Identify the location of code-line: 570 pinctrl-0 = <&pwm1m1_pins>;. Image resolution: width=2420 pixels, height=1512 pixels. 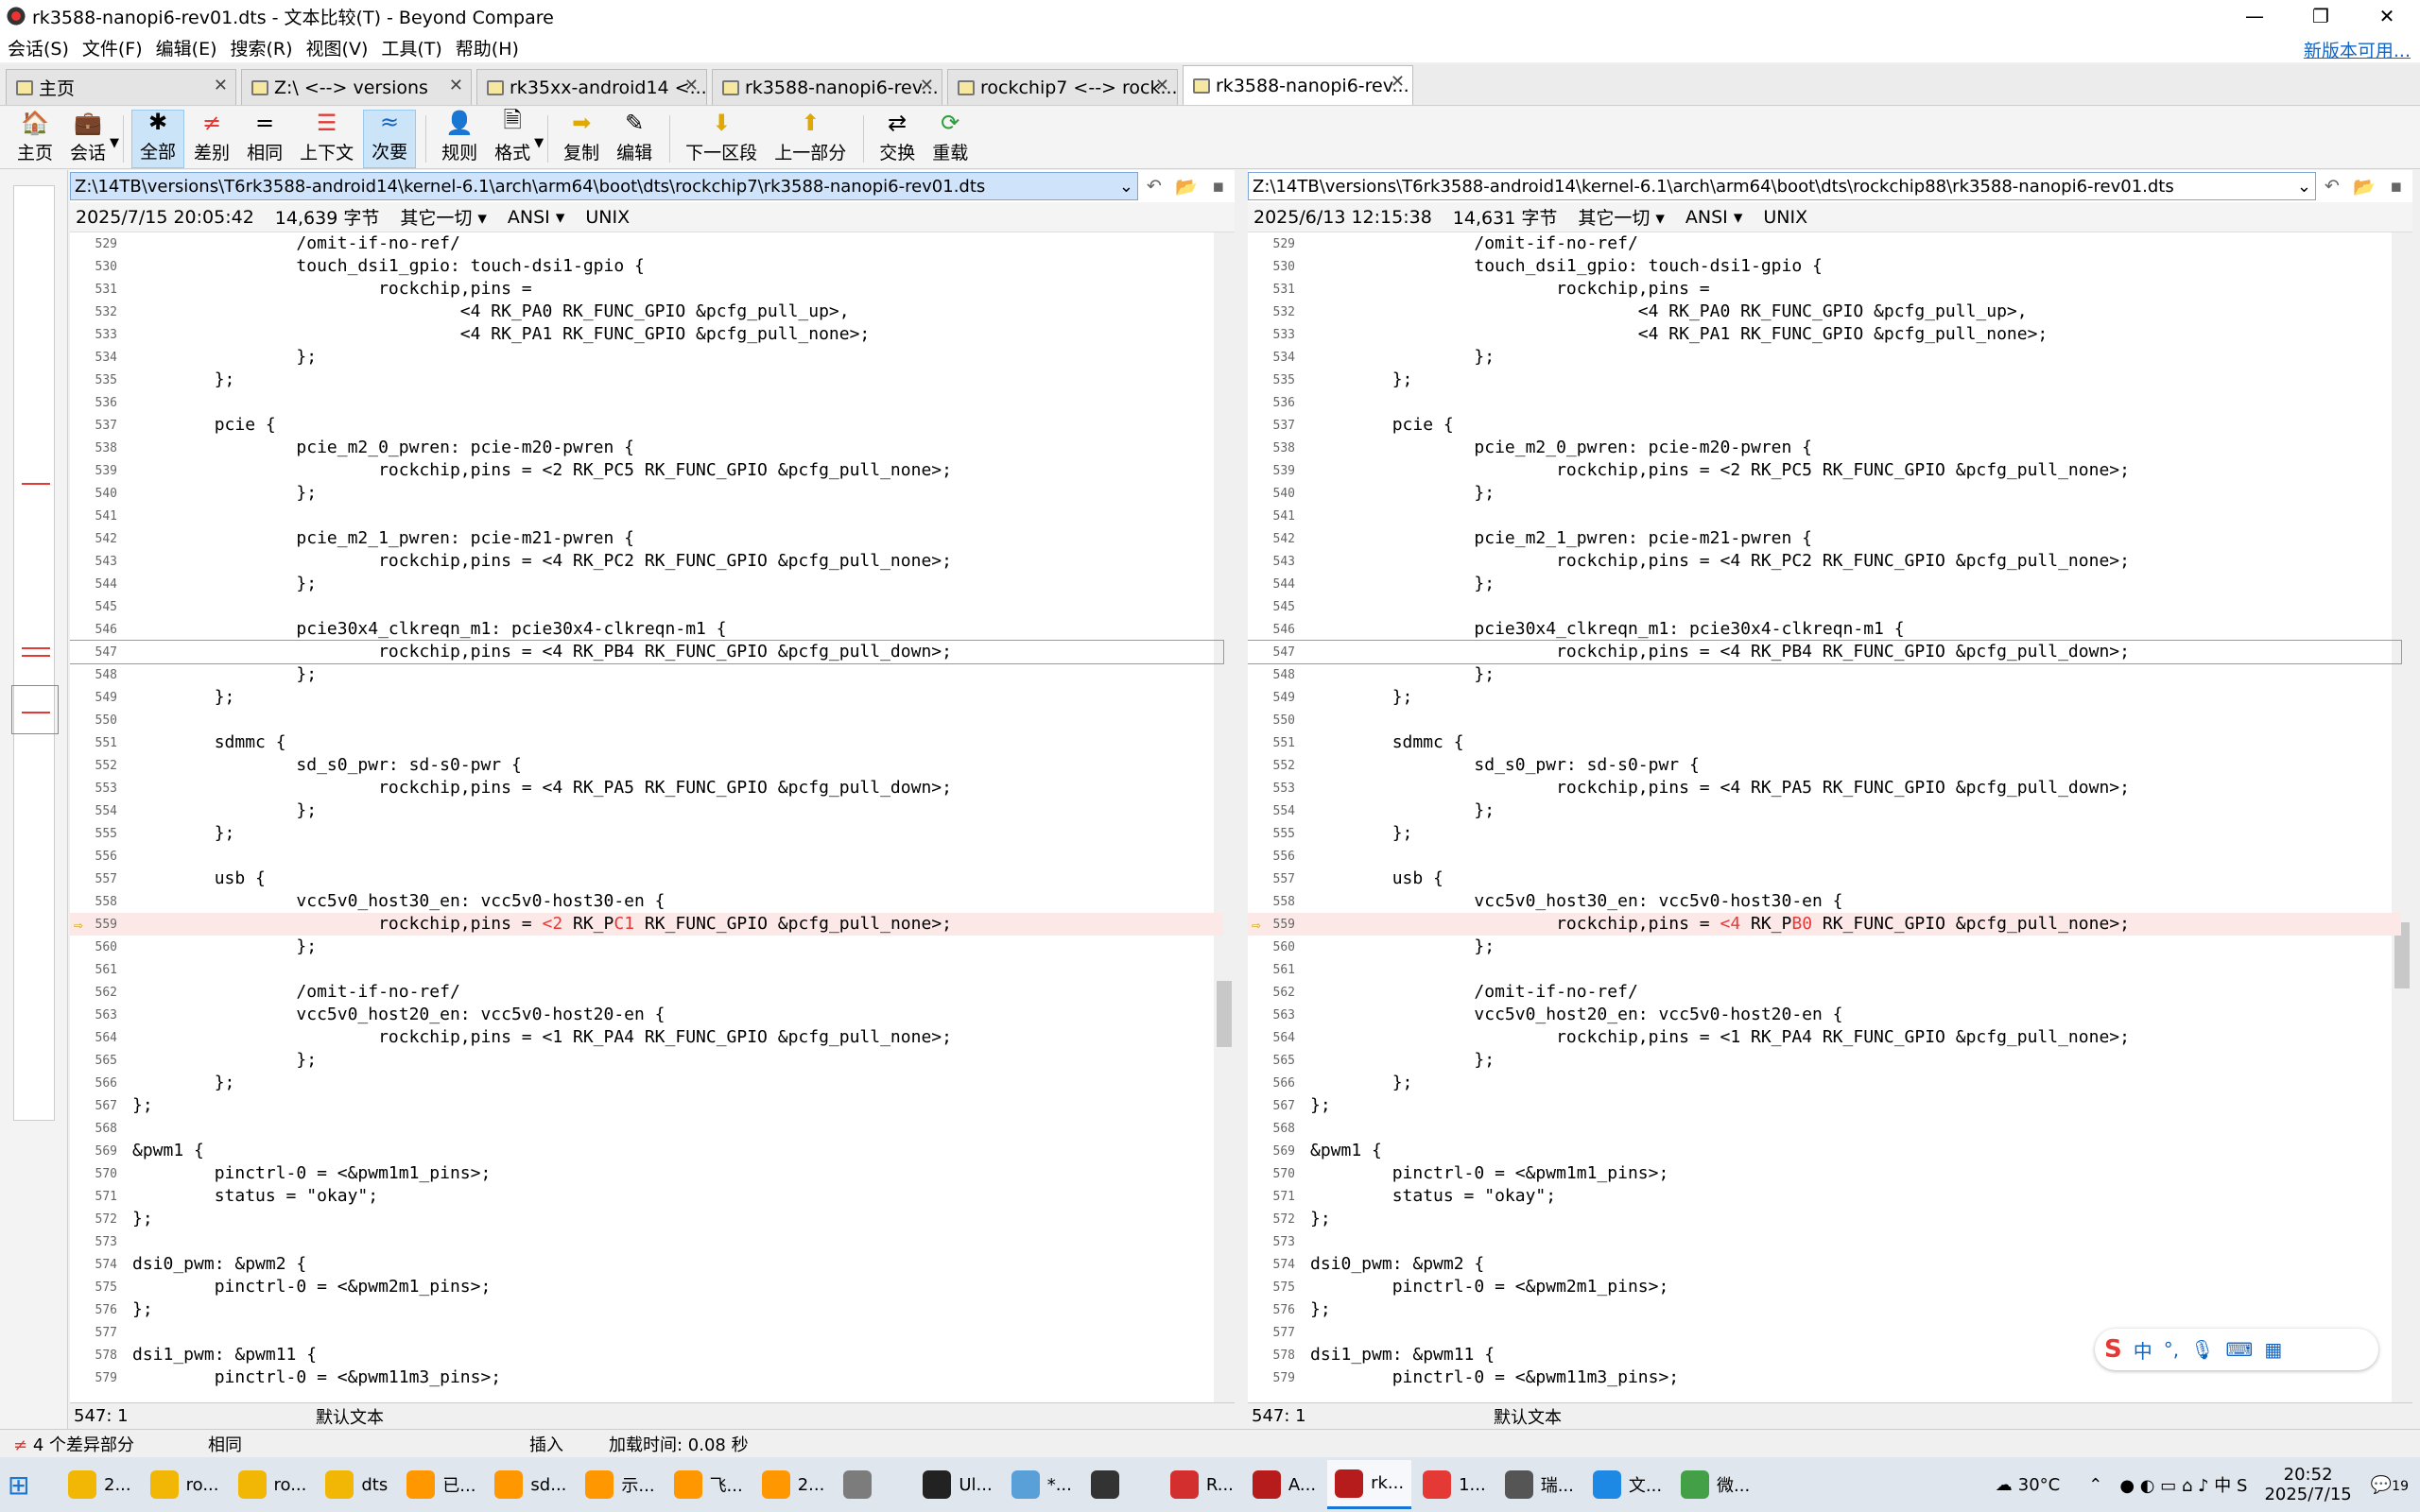
(646, 1173).